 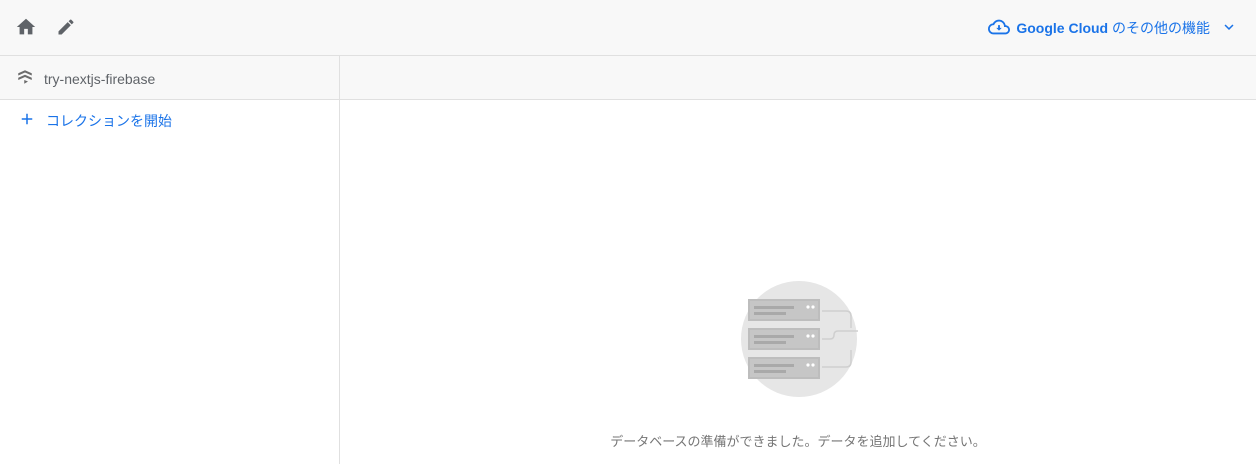 I want to click on database-header: try-nextjs-firebase, so click(x=170, y=78).